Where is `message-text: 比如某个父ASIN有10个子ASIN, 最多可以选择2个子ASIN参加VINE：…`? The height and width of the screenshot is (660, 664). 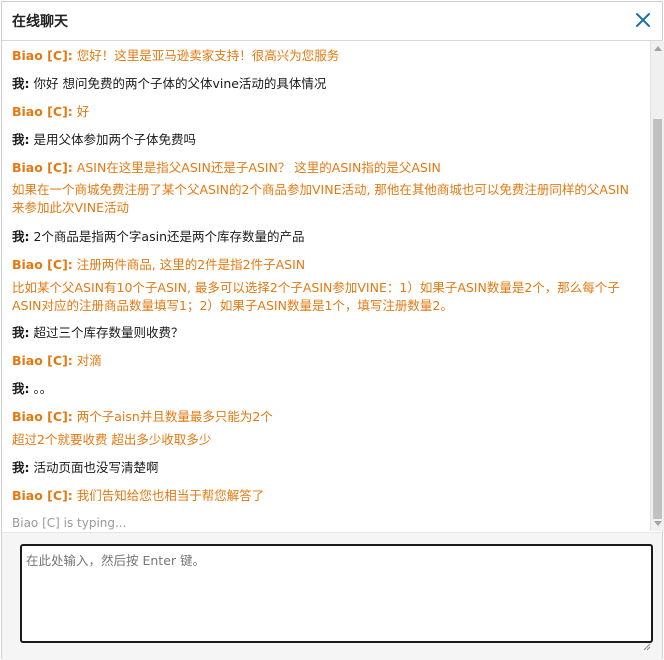
message-text: 比如某个父ASIN有10个子ASIN, 最多可以选择2个子ASIN参加VINE：… is located at coordinates (316, 296).